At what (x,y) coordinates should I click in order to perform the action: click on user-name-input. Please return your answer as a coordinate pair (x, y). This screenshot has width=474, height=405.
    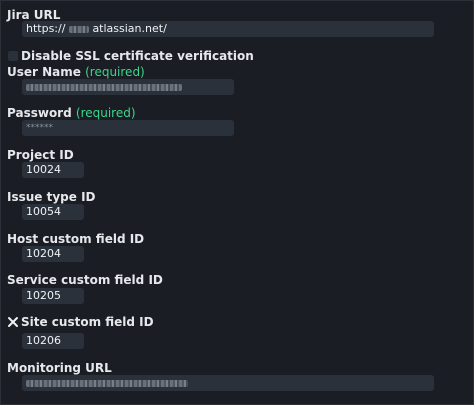
    Looking at the image, I should click on (128, 87).